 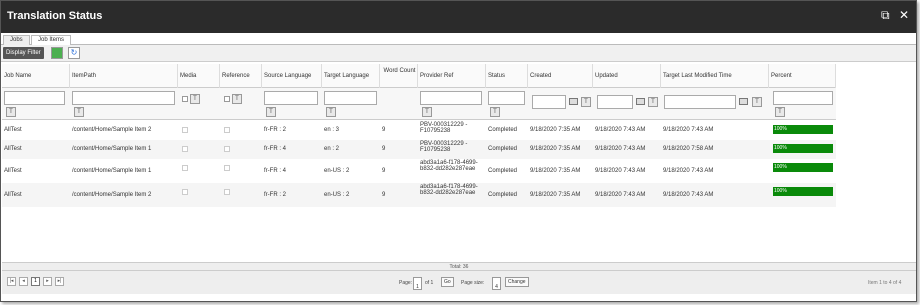 What do you see at coordinates (11, 281) in the screenshot?
I see `first-page-button: |◂` at bounding box center [11, 281].